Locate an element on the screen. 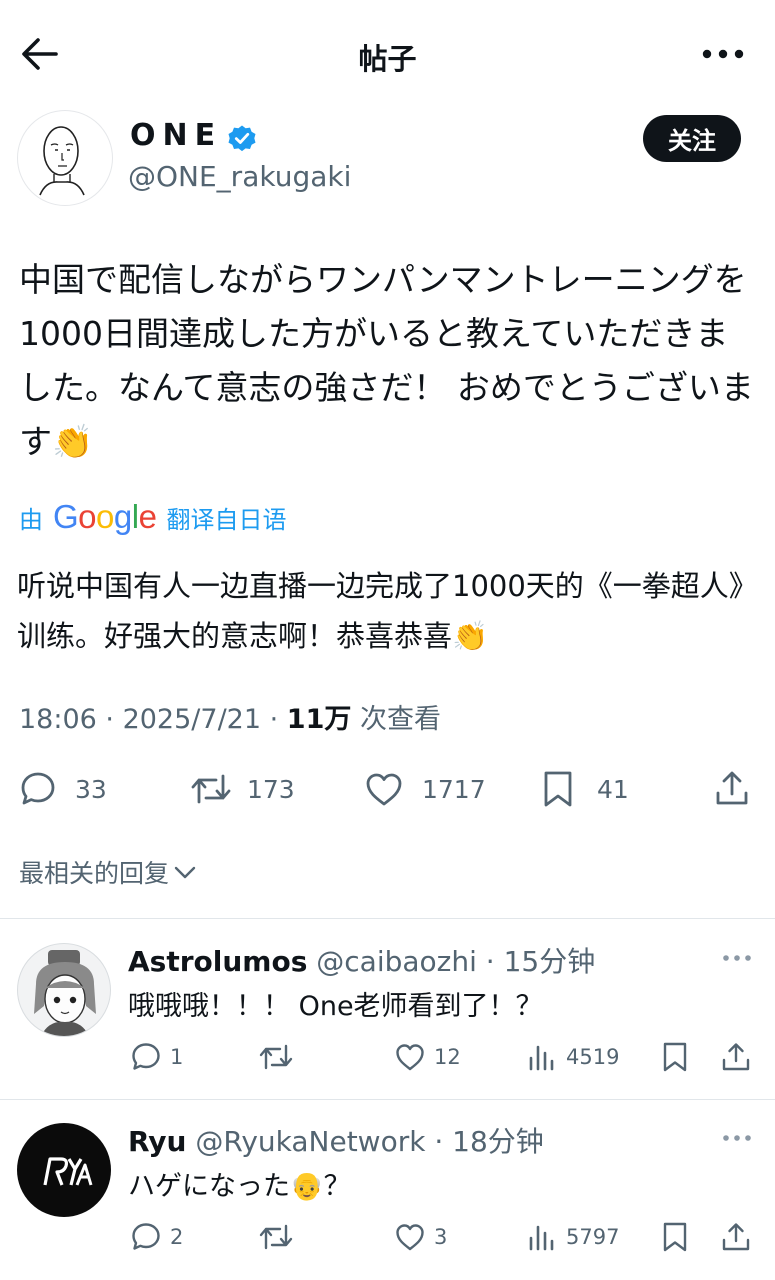 This screenshot has width=775, height=1280. top-bar: 帖子 is located at coordinates (387, 54).